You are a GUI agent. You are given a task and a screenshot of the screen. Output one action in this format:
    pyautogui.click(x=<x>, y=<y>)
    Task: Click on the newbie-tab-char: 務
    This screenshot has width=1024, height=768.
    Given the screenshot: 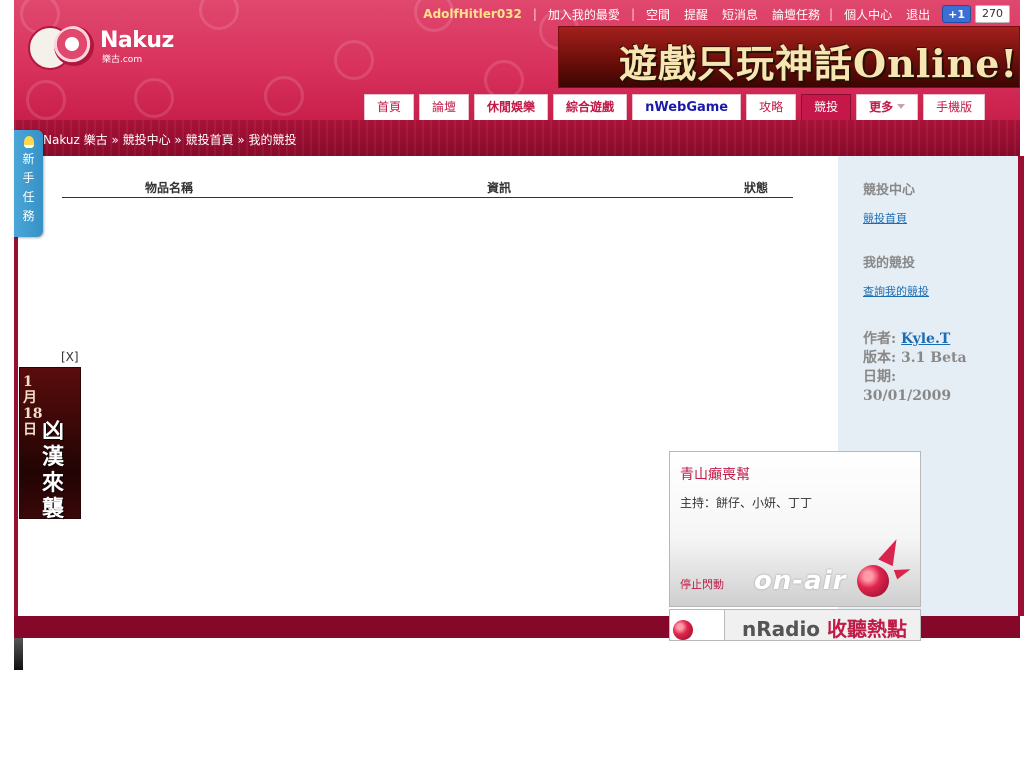 What is the action you would take?
    pyautogui.click(x=28, y=216)
    